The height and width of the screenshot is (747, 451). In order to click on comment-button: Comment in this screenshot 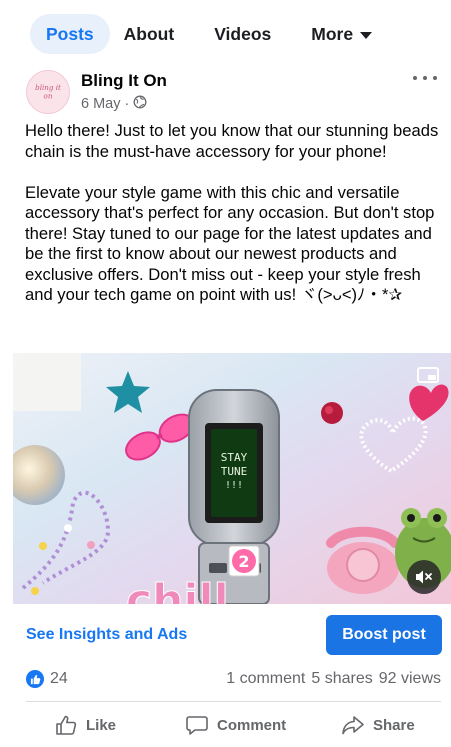, I will do `click(236, 725)`.